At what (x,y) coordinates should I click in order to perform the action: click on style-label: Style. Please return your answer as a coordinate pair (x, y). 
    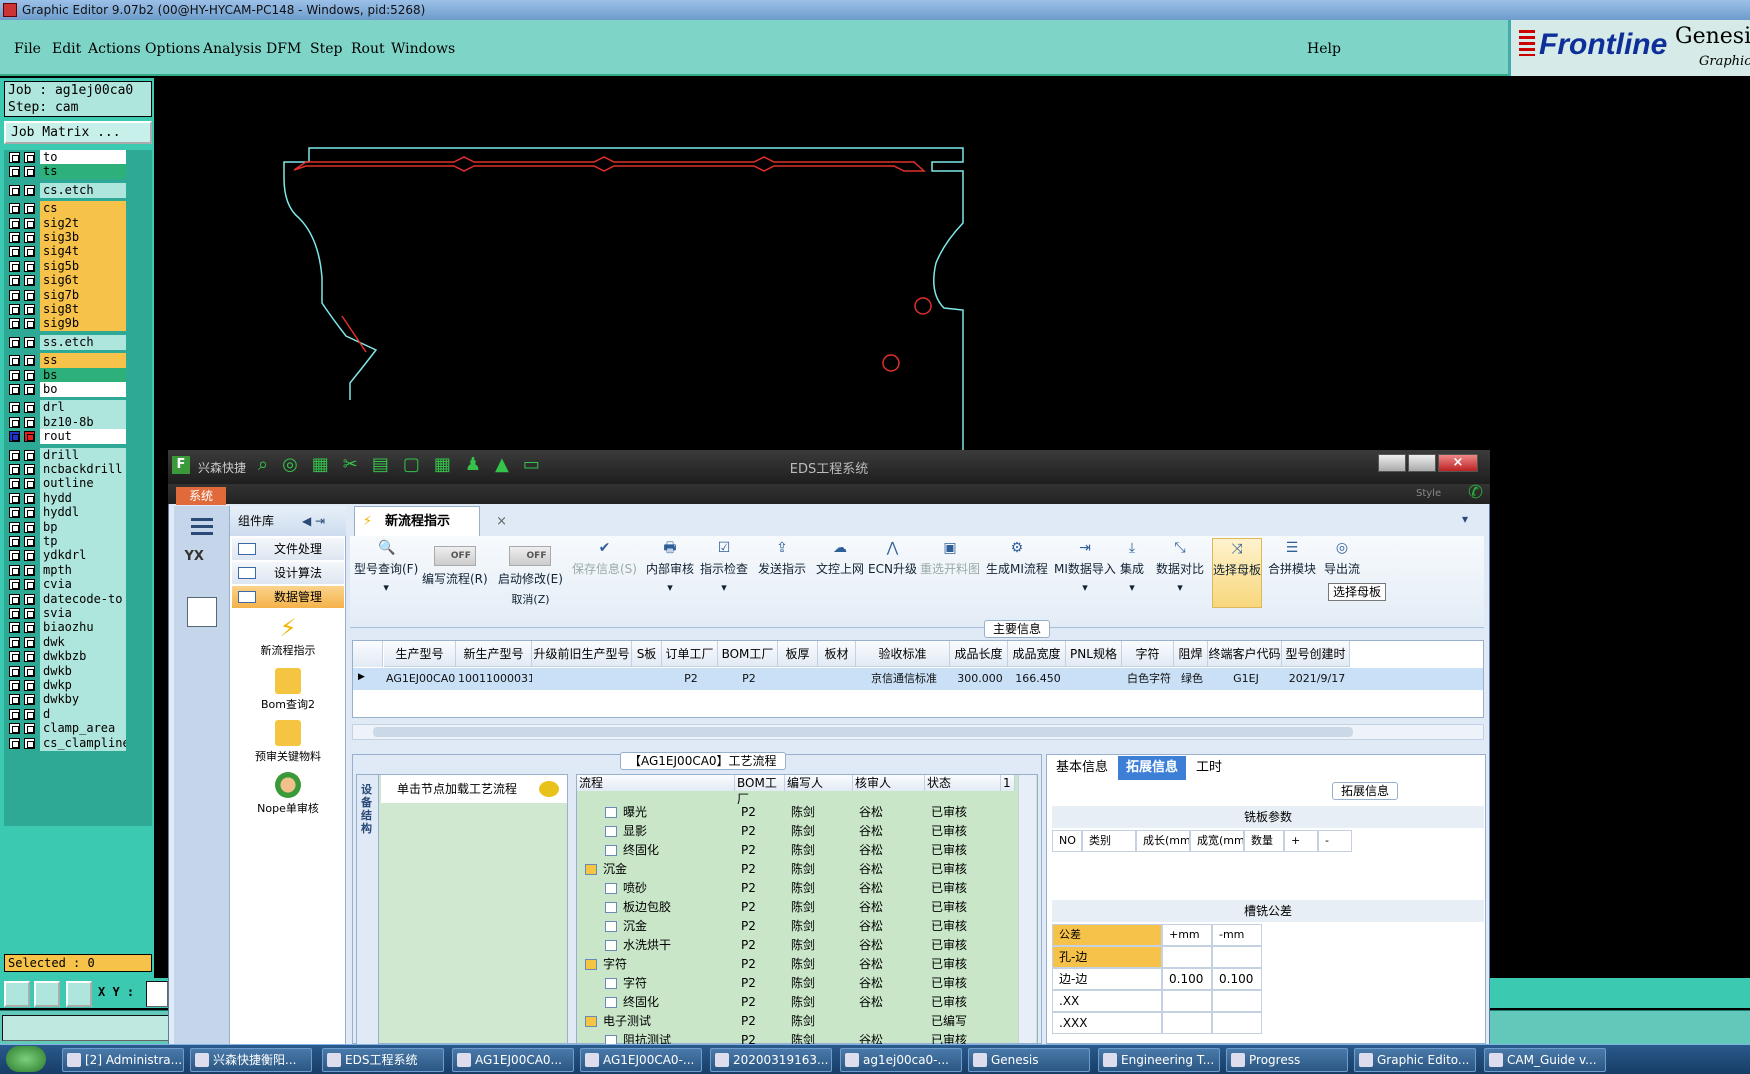
    Looking at the image, I should click on (1428, 493).